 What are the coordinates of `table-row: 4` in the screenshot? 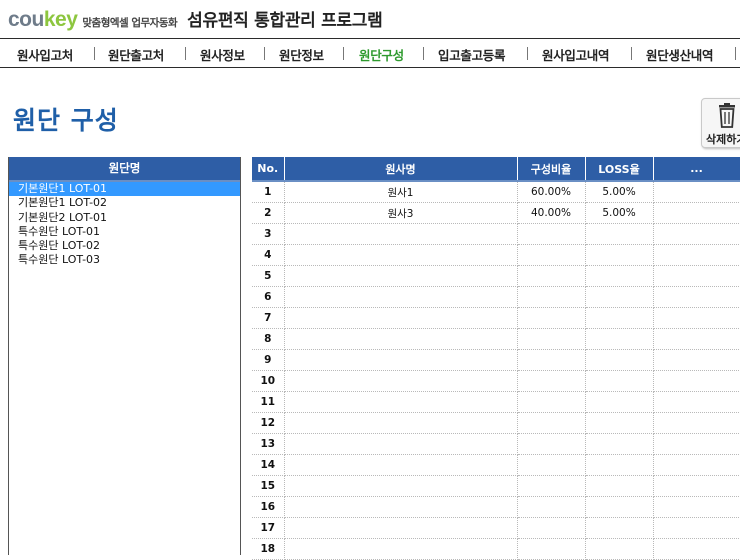 It's located at (496, 255).